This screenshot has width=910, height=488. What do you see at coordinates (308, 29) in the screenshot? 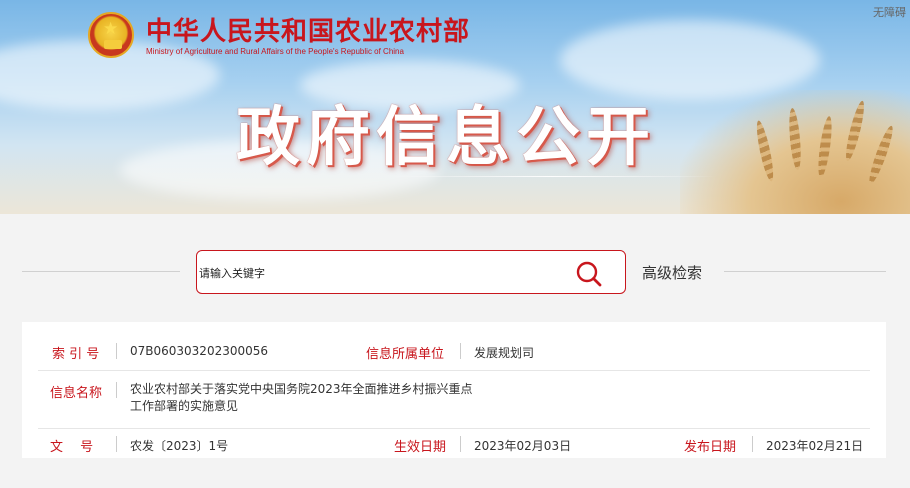
I see `site-title: 中华人民共和国农业农村部` at bounding box center [308, 29].